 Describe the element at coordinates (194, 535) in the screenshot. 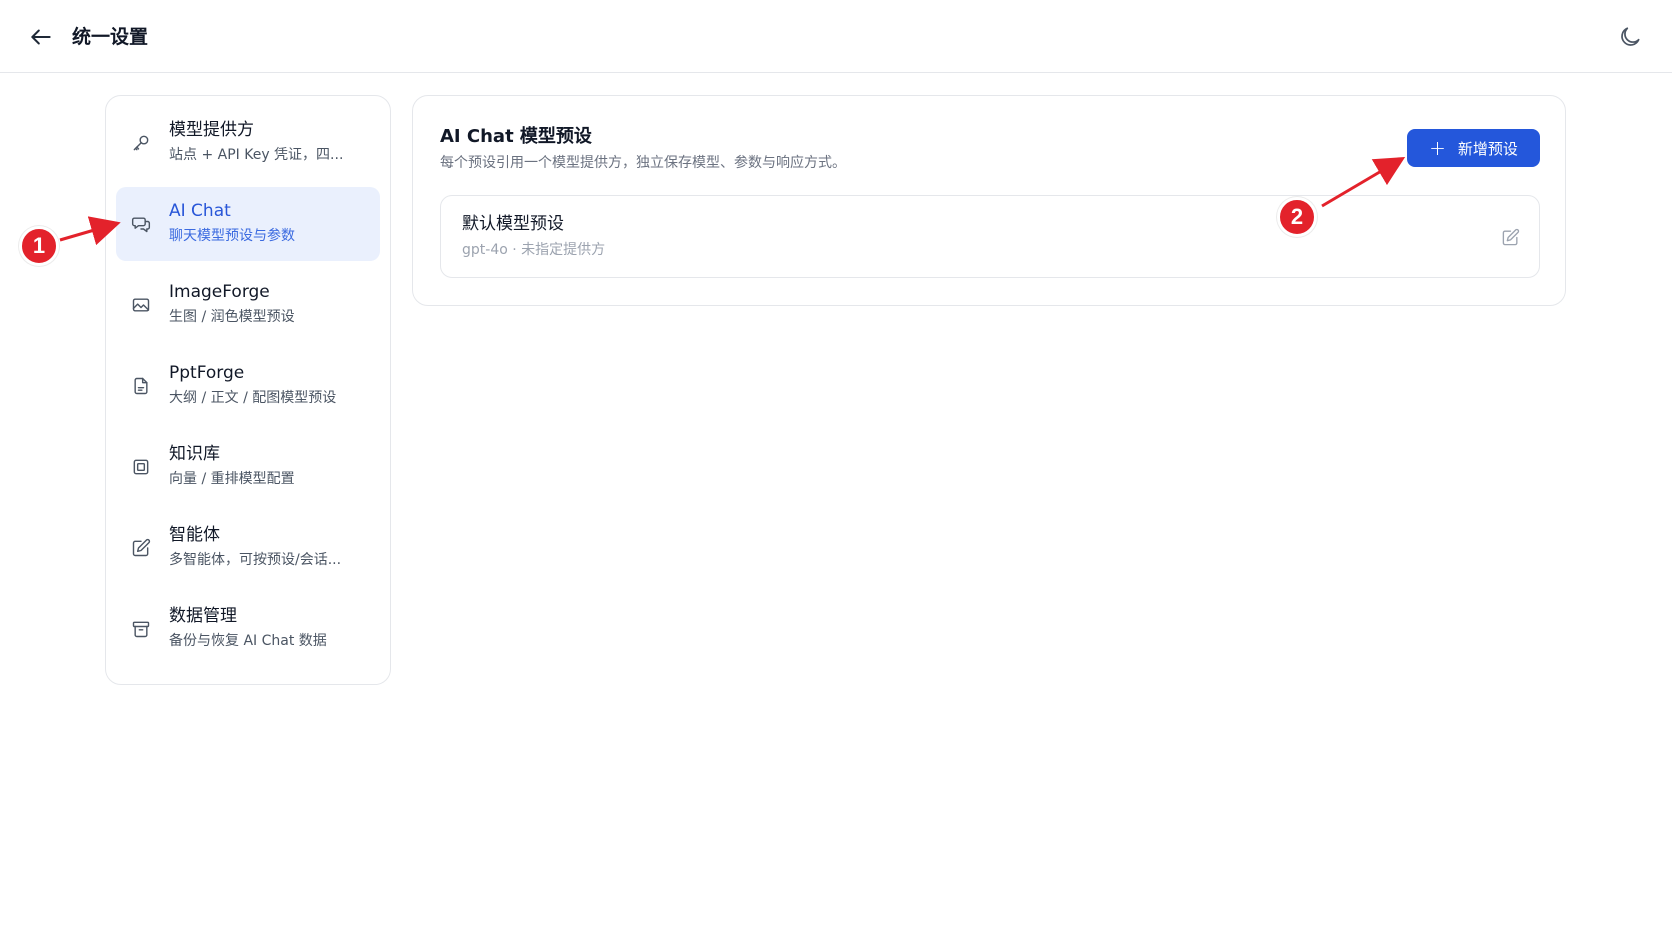

I see `sidebar-item-title: 智能体` at that location.